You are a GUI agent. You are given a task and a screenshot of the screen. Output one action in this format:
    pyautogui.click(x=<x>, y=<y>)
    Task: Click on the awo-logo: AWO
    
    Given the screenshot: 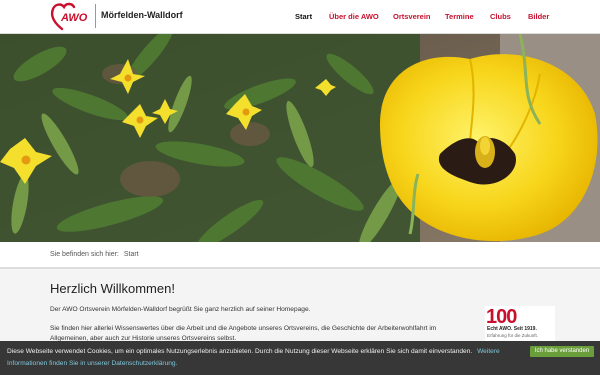 What is the action you would take?
    pyautogui.click(x=70, y=17)
    